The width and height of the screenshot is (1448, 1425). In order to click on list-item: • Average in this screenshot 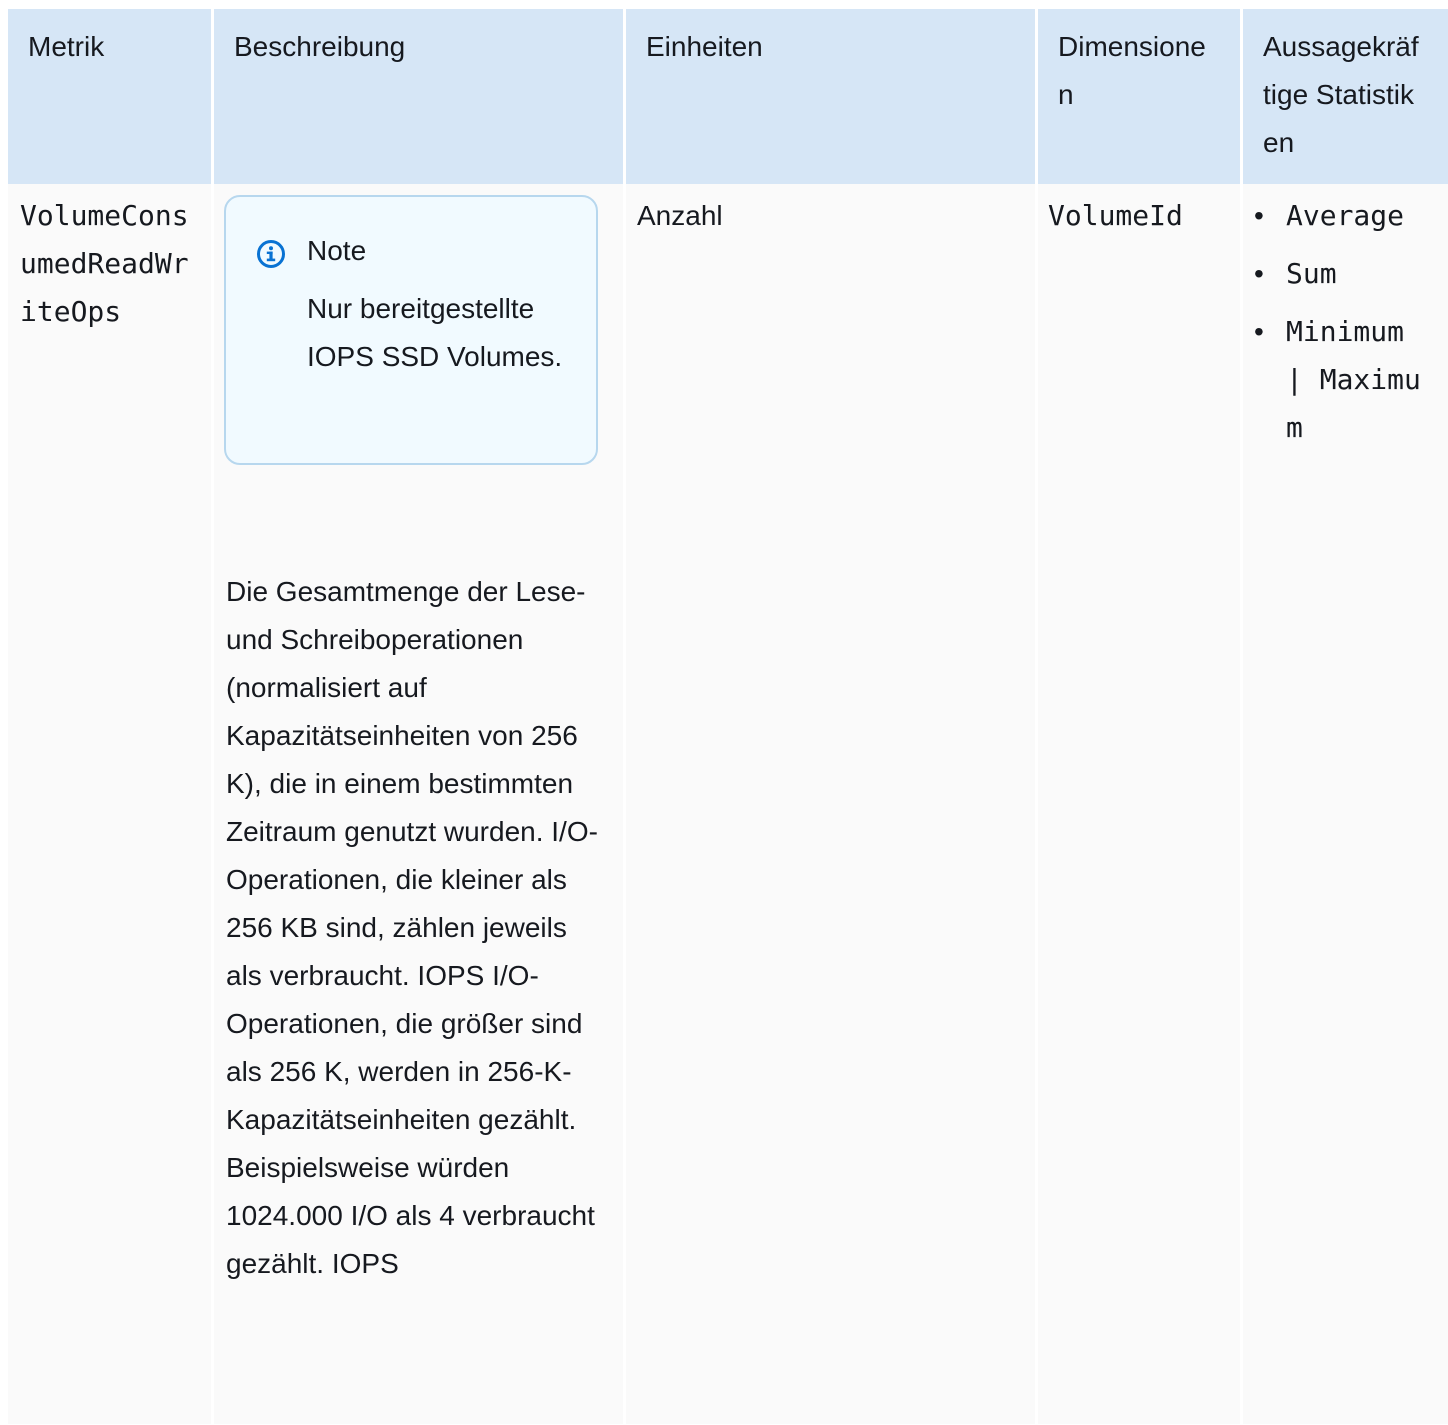, I will do `click(1345, 216)`.